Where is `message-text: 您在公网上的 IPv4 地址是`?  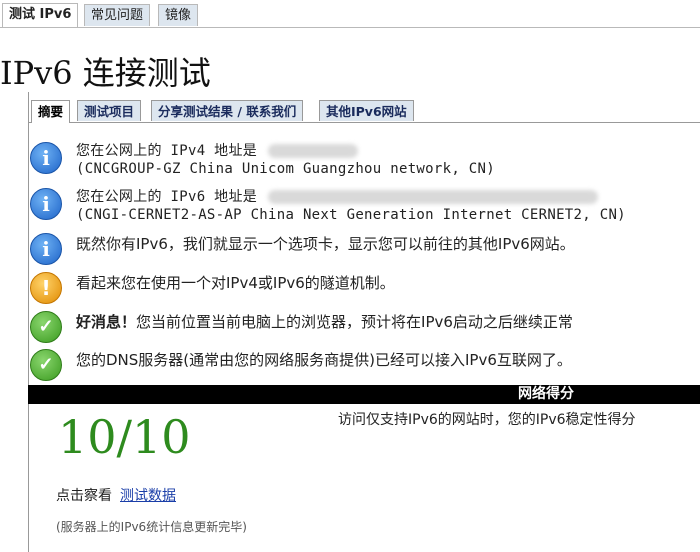
message-text: 您在公网上的 IPv4 地址是 is located at coordinates (167, 151).